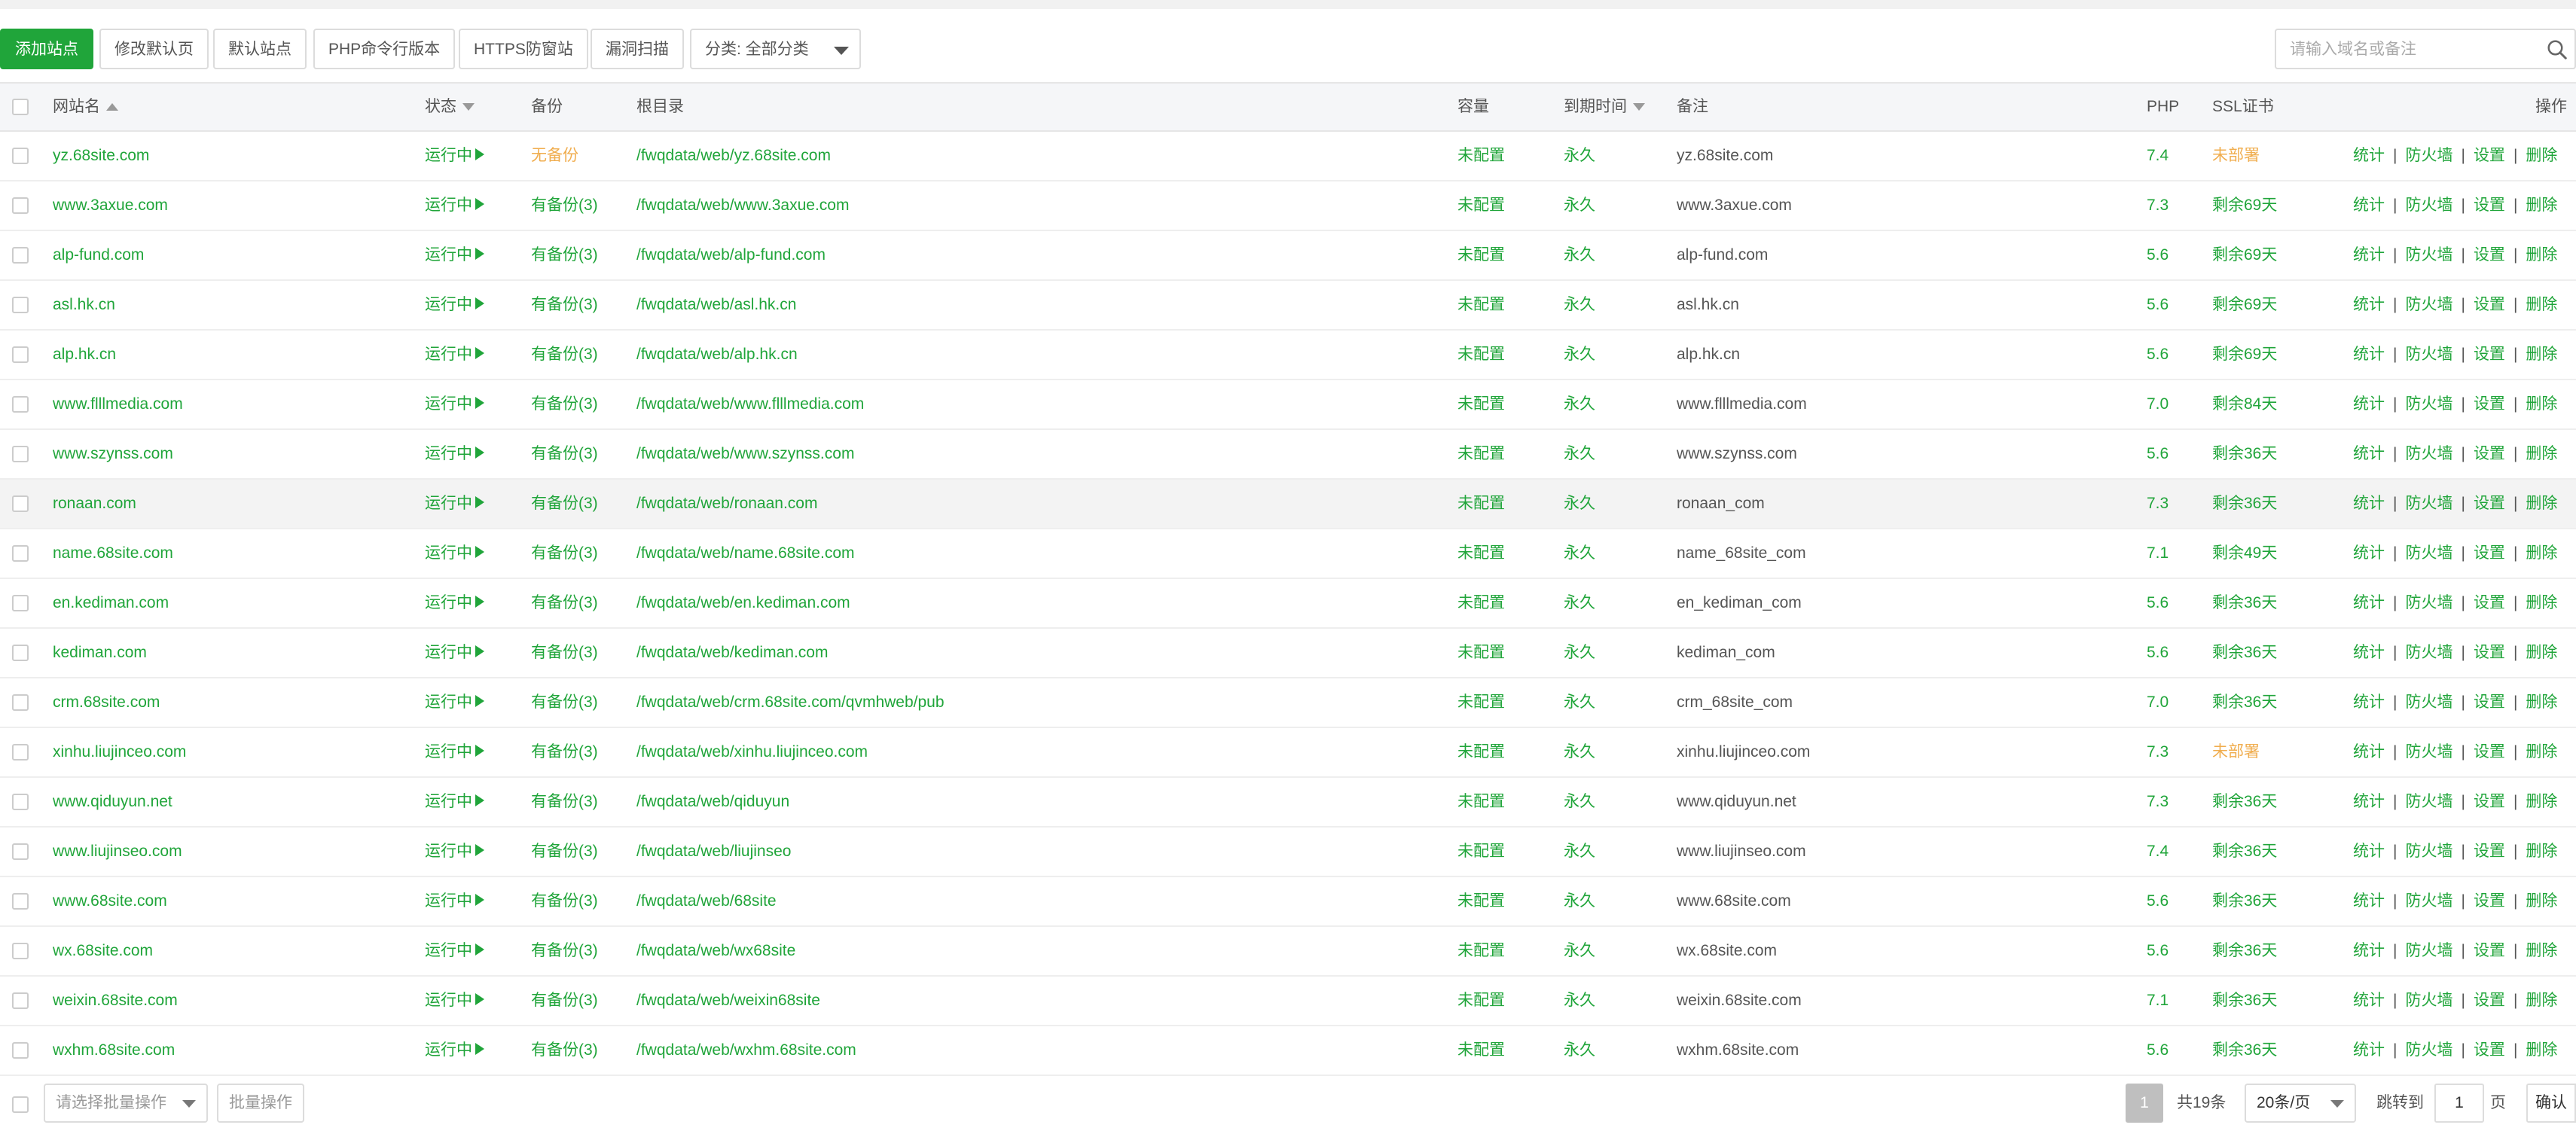  I want to click on remark-text: wxhm.68site.com, so click(1738, 1050).